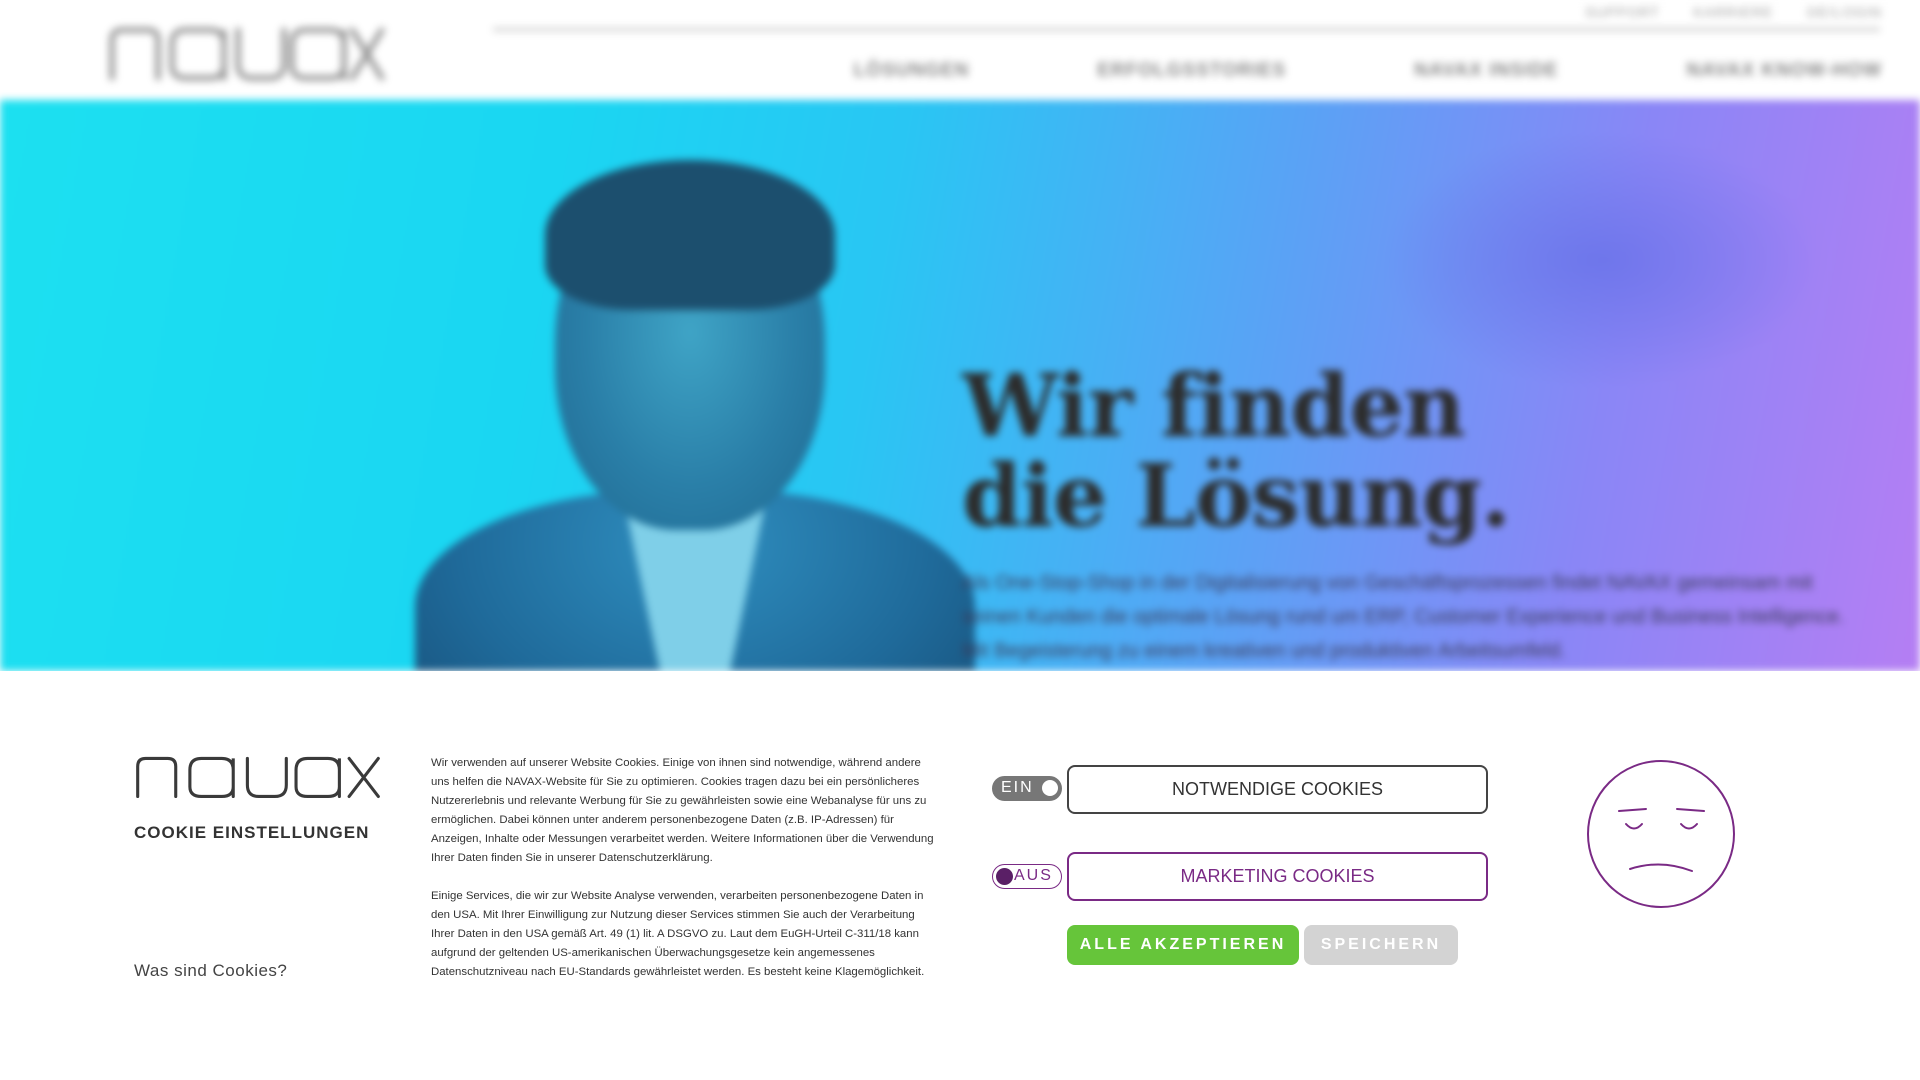 This screenshot has width=1920, height=1080. What do you see at coordinates (1622, 12) in the screenshot?
I see `nav-support: SUPPORT` at bounding box center [1622, 12].